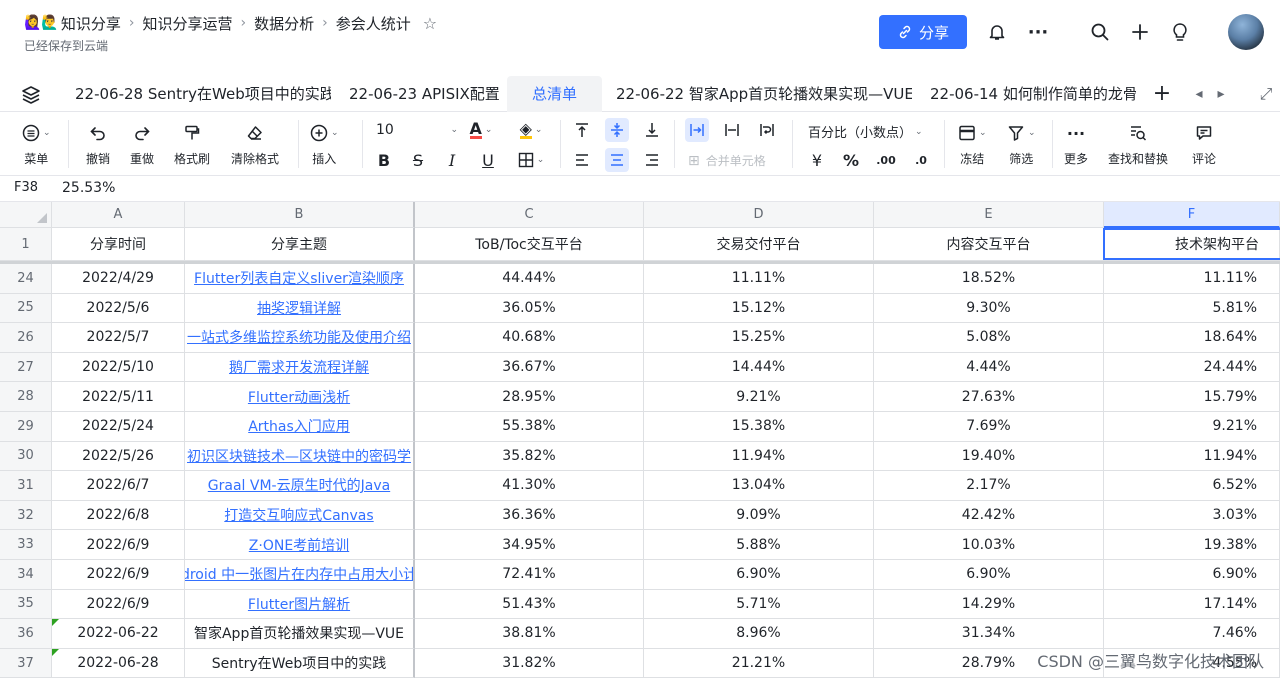  What do you see at coordinates (1192, 338) in the screenshot?
I see `percent-cell: 18.64%` at bounding box center [1192, 338].